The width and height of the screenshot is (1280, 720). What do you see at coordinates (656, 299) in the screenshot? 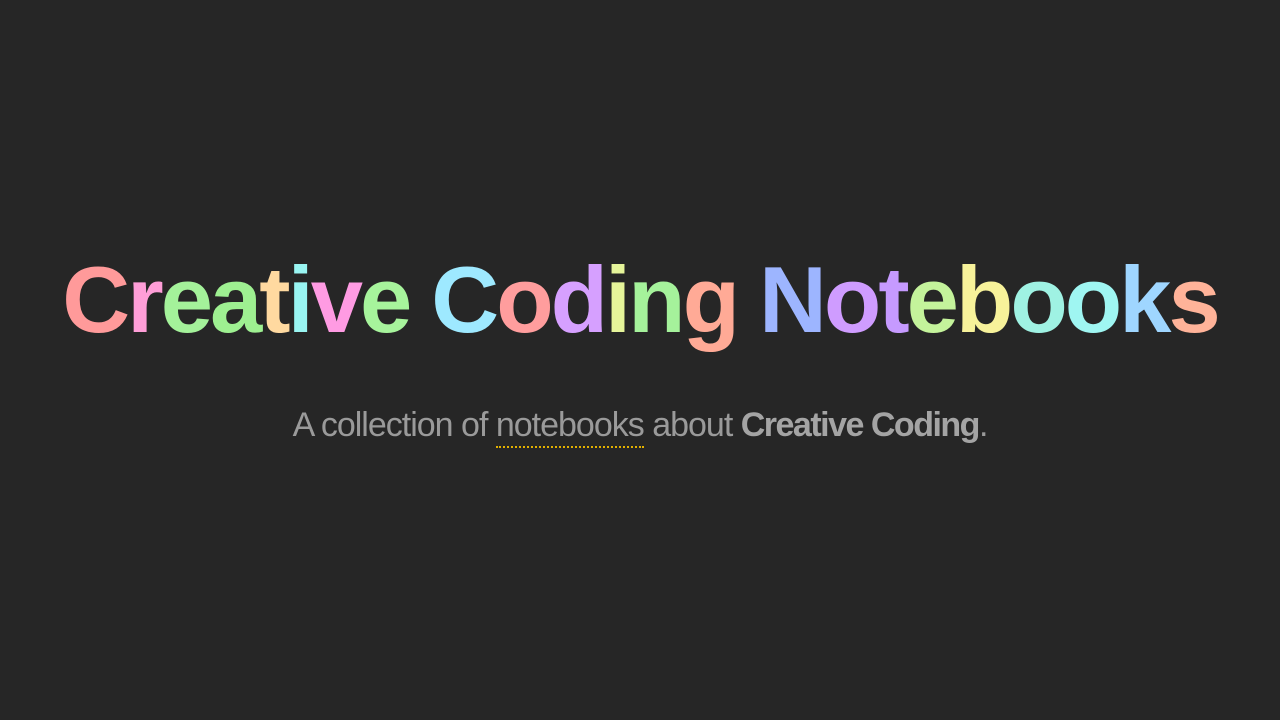
I see `title-letter: n` at bounding box center [656, 299].